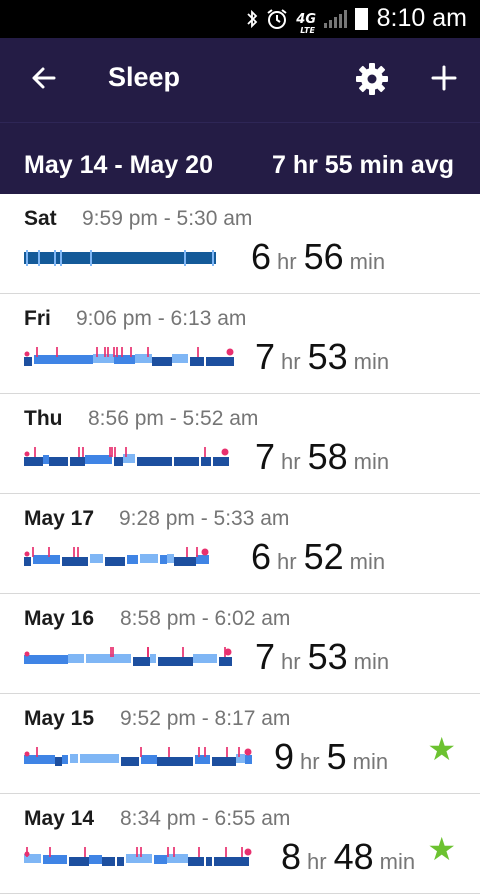  I want to click on week-summary: May 14 - May 20 7 hr 55 min avg, so click(240, 158).